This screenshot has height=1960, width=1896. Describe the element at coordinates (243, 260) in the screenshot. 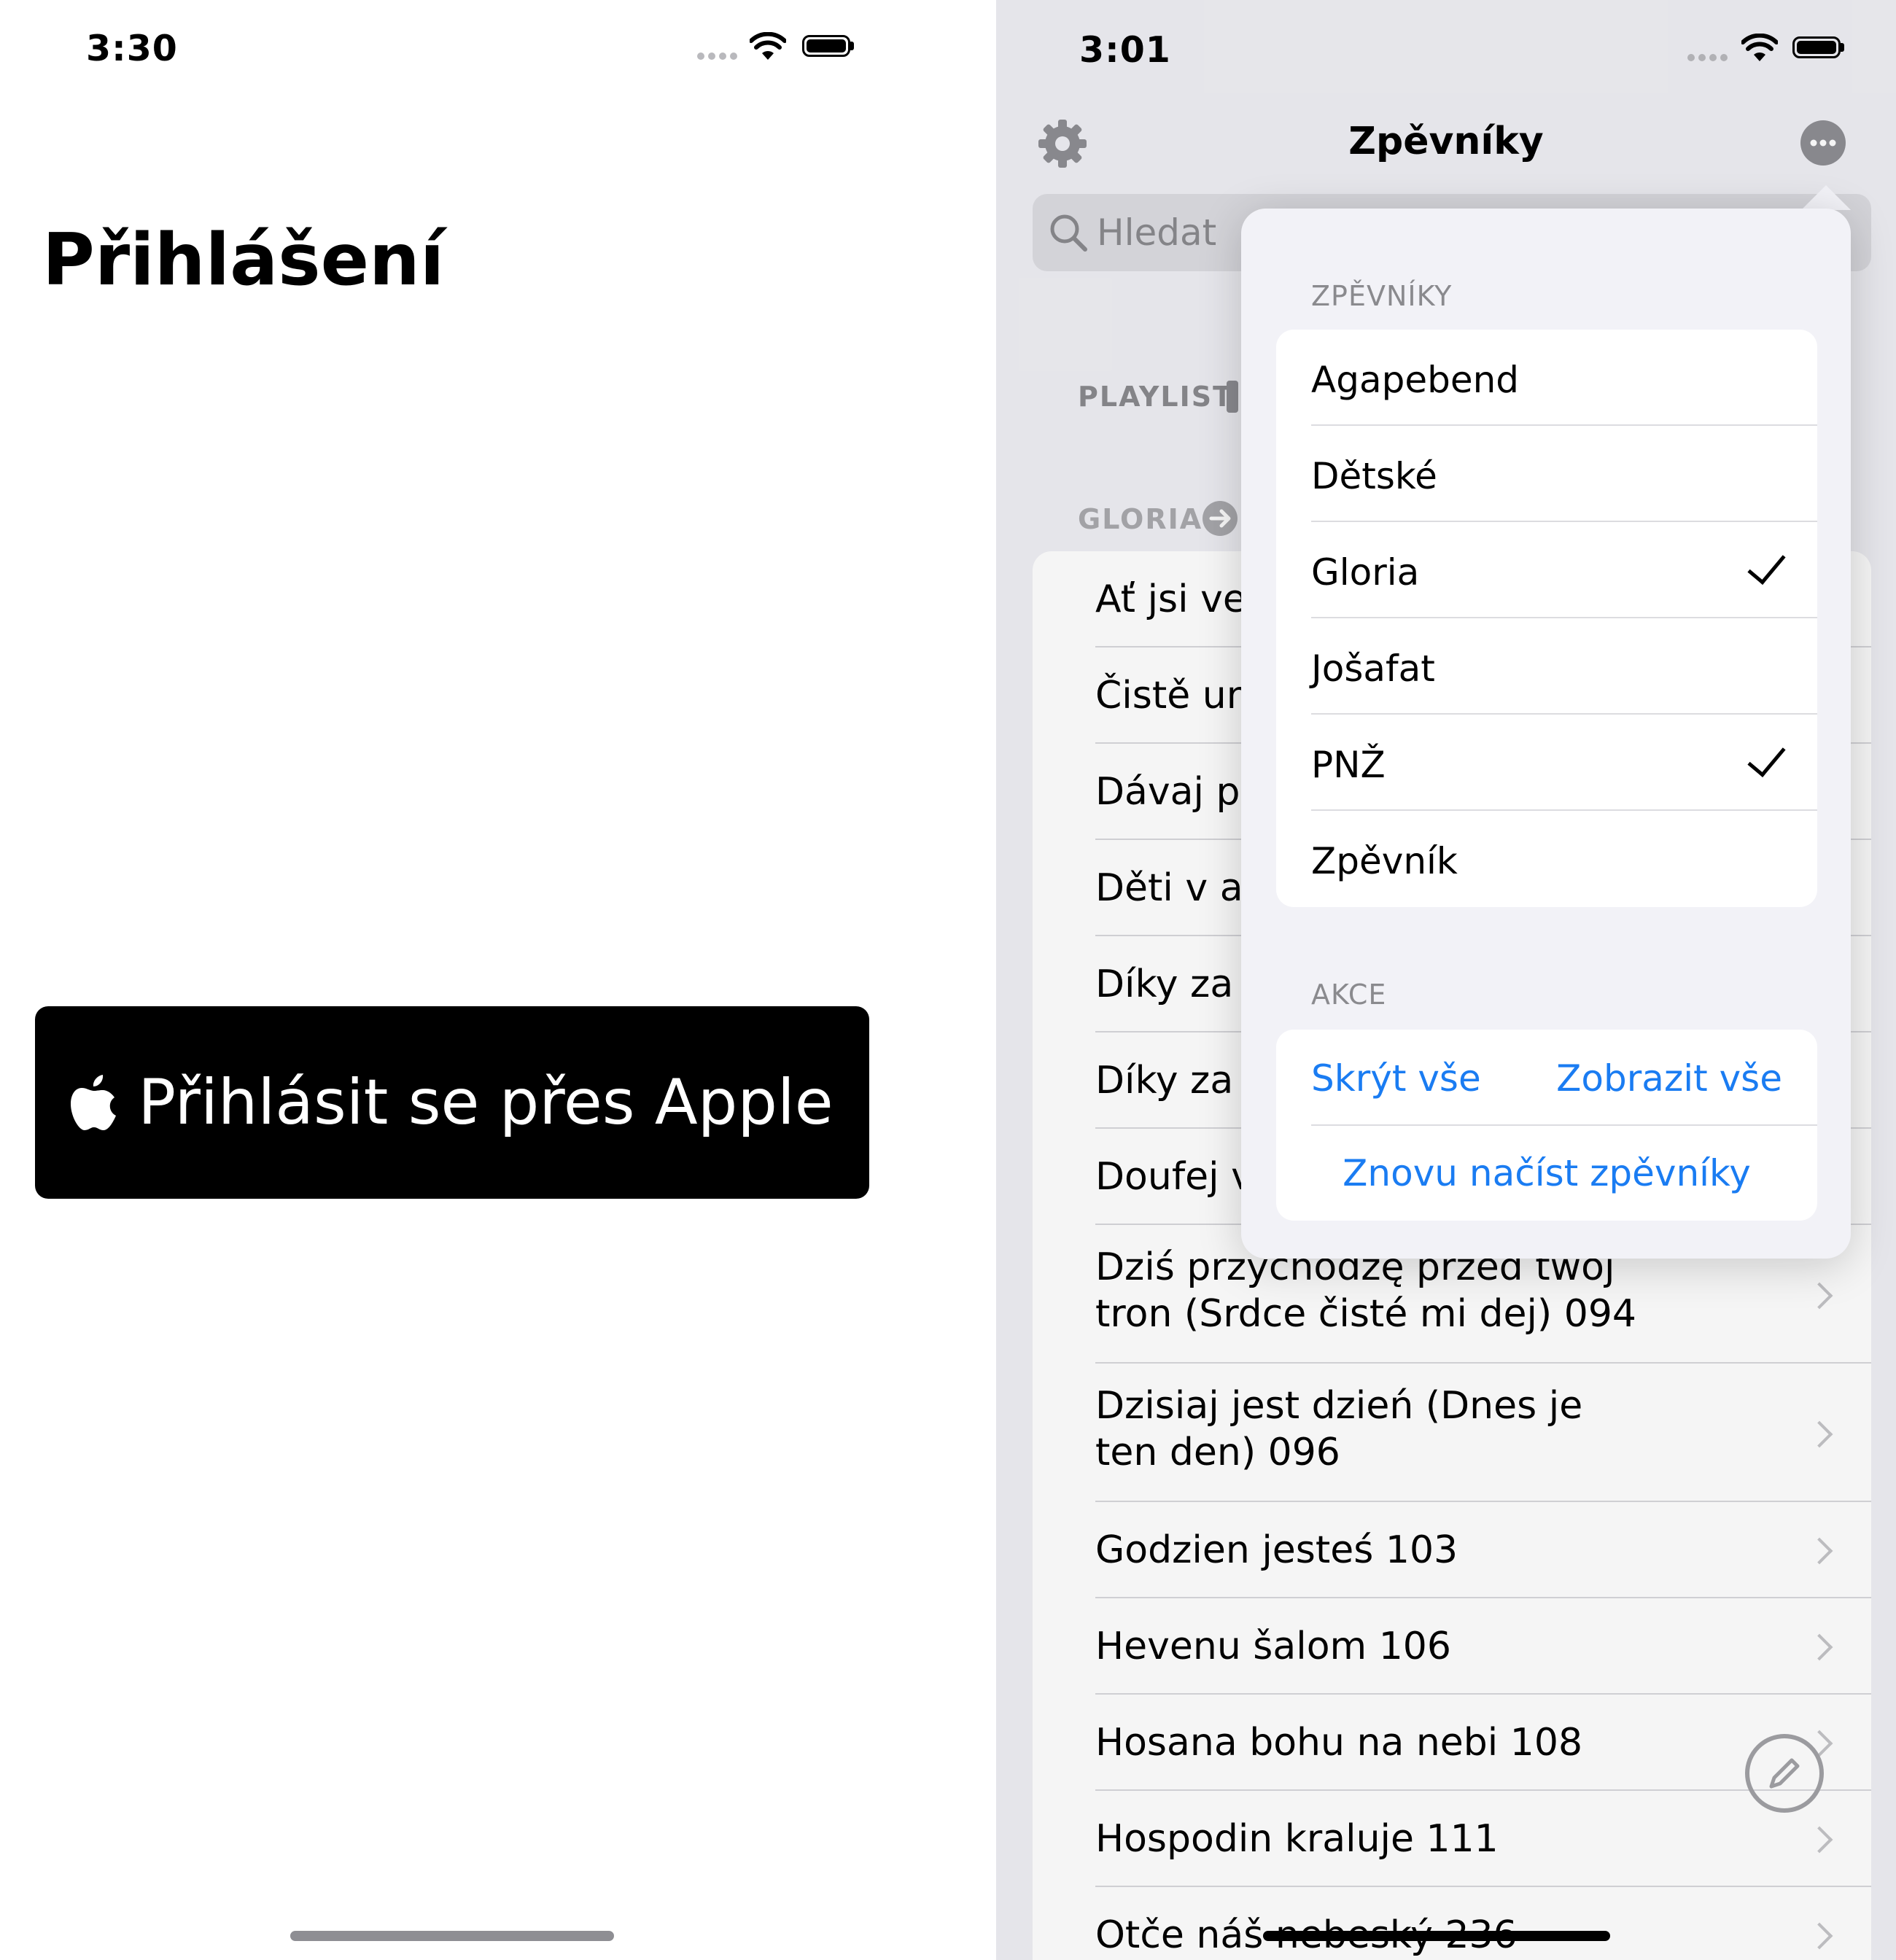

I see `page-title: Přihlášení` at that location.